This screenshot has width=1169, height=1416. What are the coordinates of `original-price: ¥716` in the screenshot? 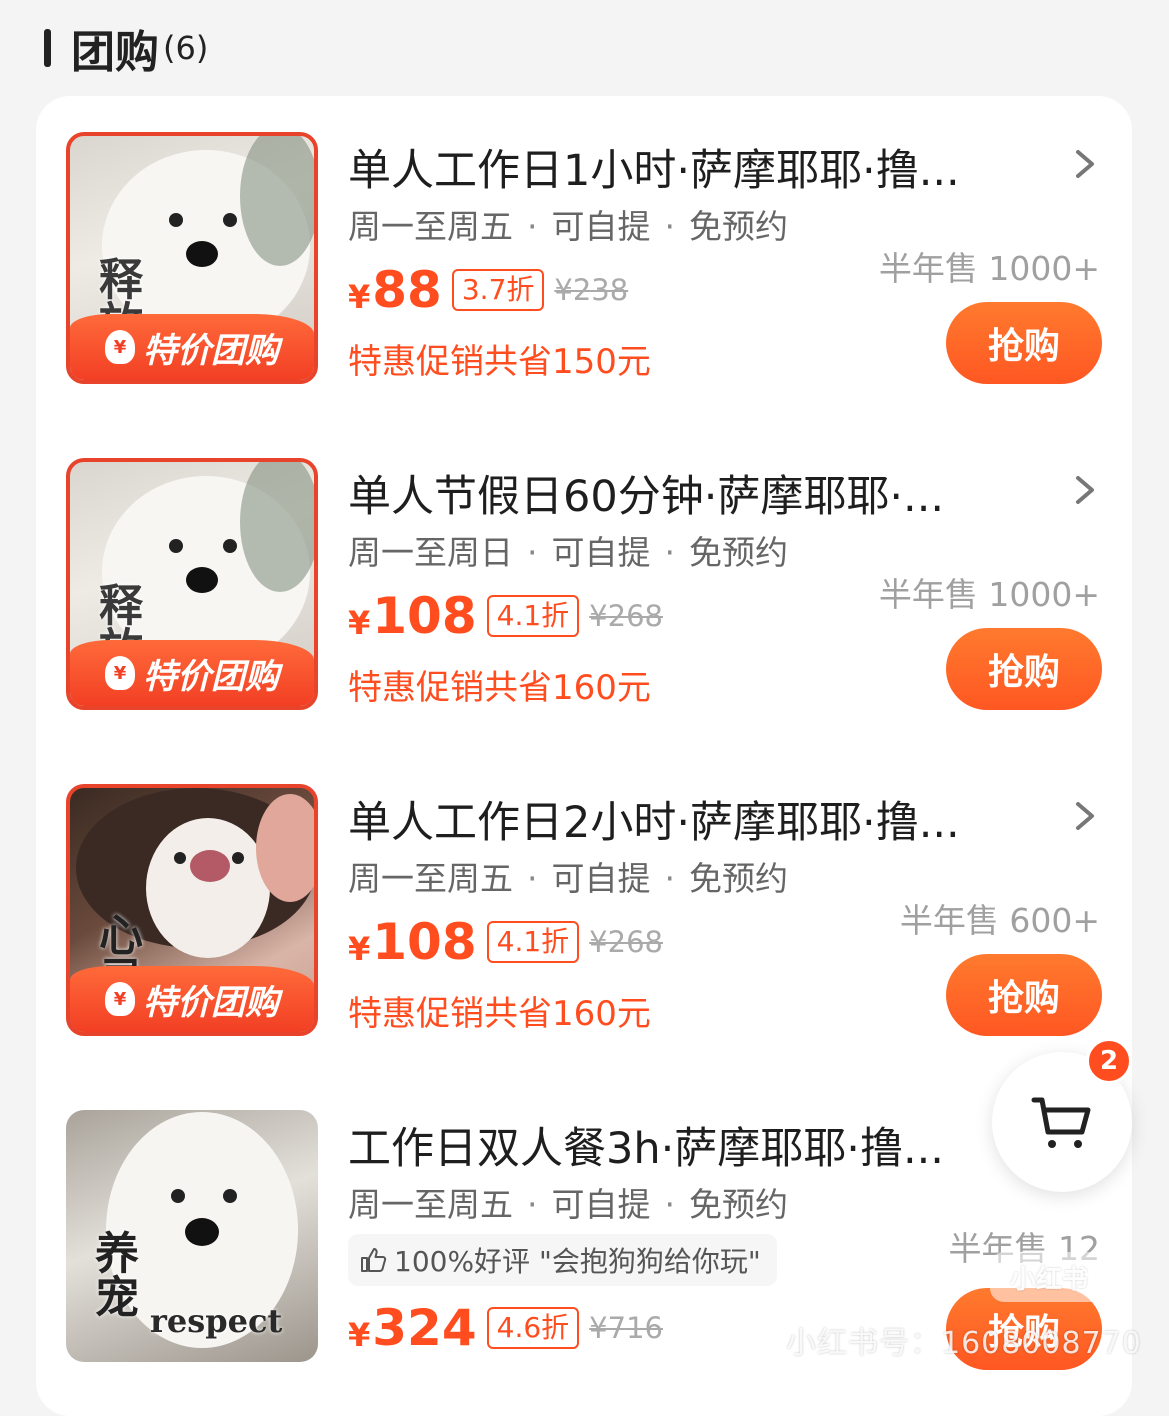 It's located at (626, 1328).